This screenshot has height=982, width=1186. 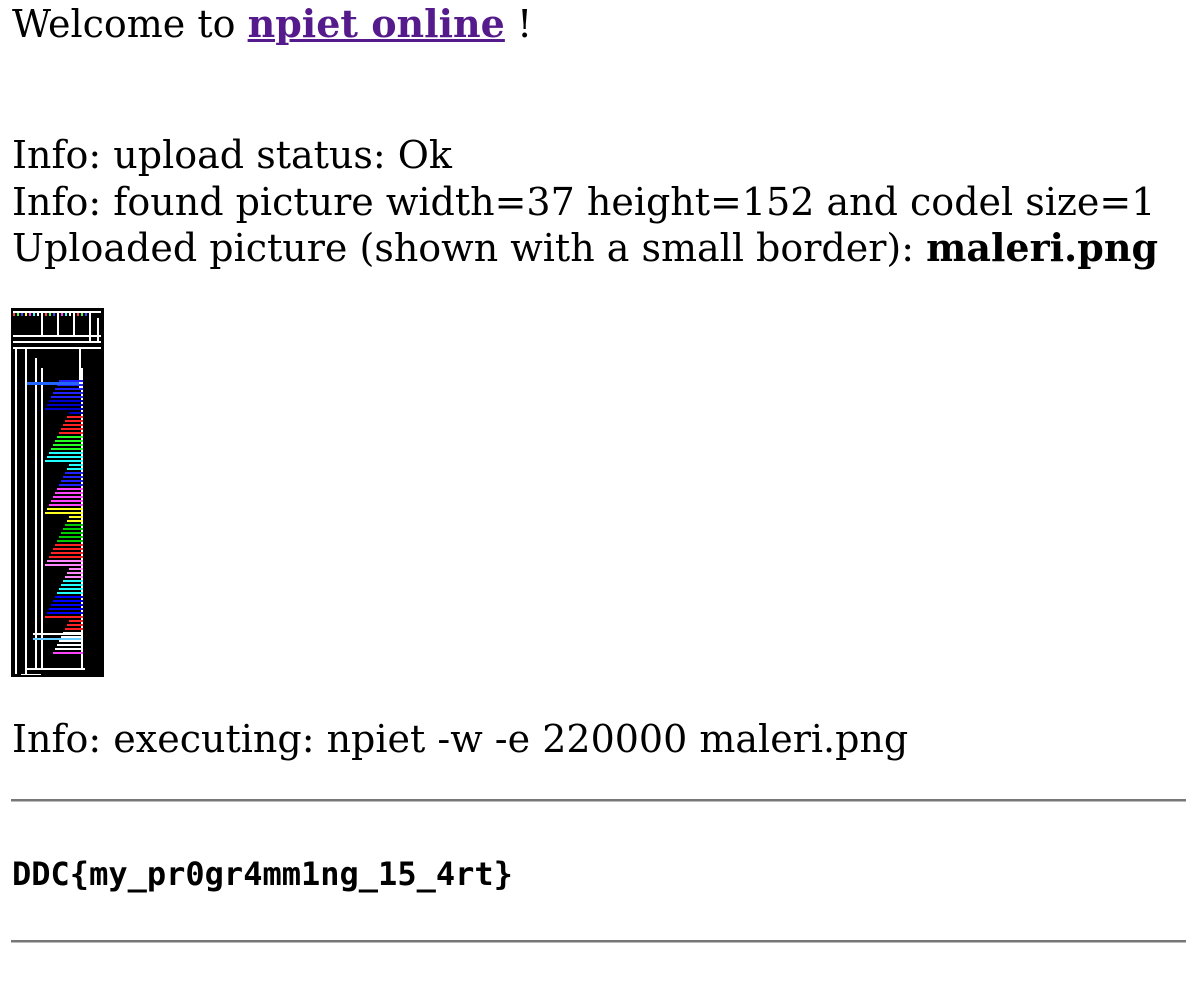 What do you see at coordinates (598, 800) in the screenshot?
I see `horizontal-rule-top` at bounding box center [598, 800].